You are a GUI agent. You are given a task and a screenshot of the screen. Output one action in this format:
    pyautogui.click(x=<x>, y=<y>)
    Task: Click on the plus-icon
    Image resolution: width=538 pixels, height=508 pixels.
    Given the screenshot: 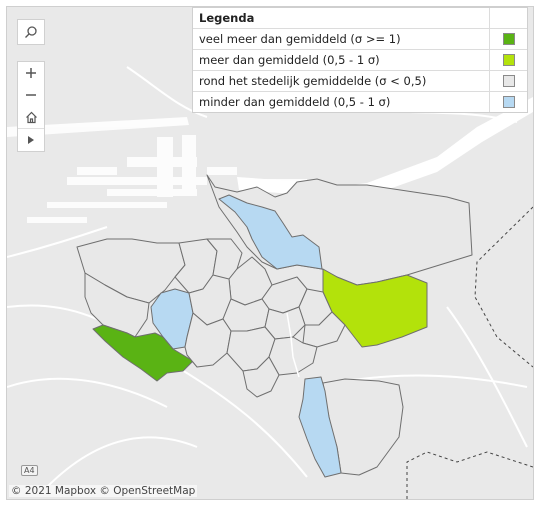 What is the action you would take?
    pyautogui.click(x=31, y=73)
    